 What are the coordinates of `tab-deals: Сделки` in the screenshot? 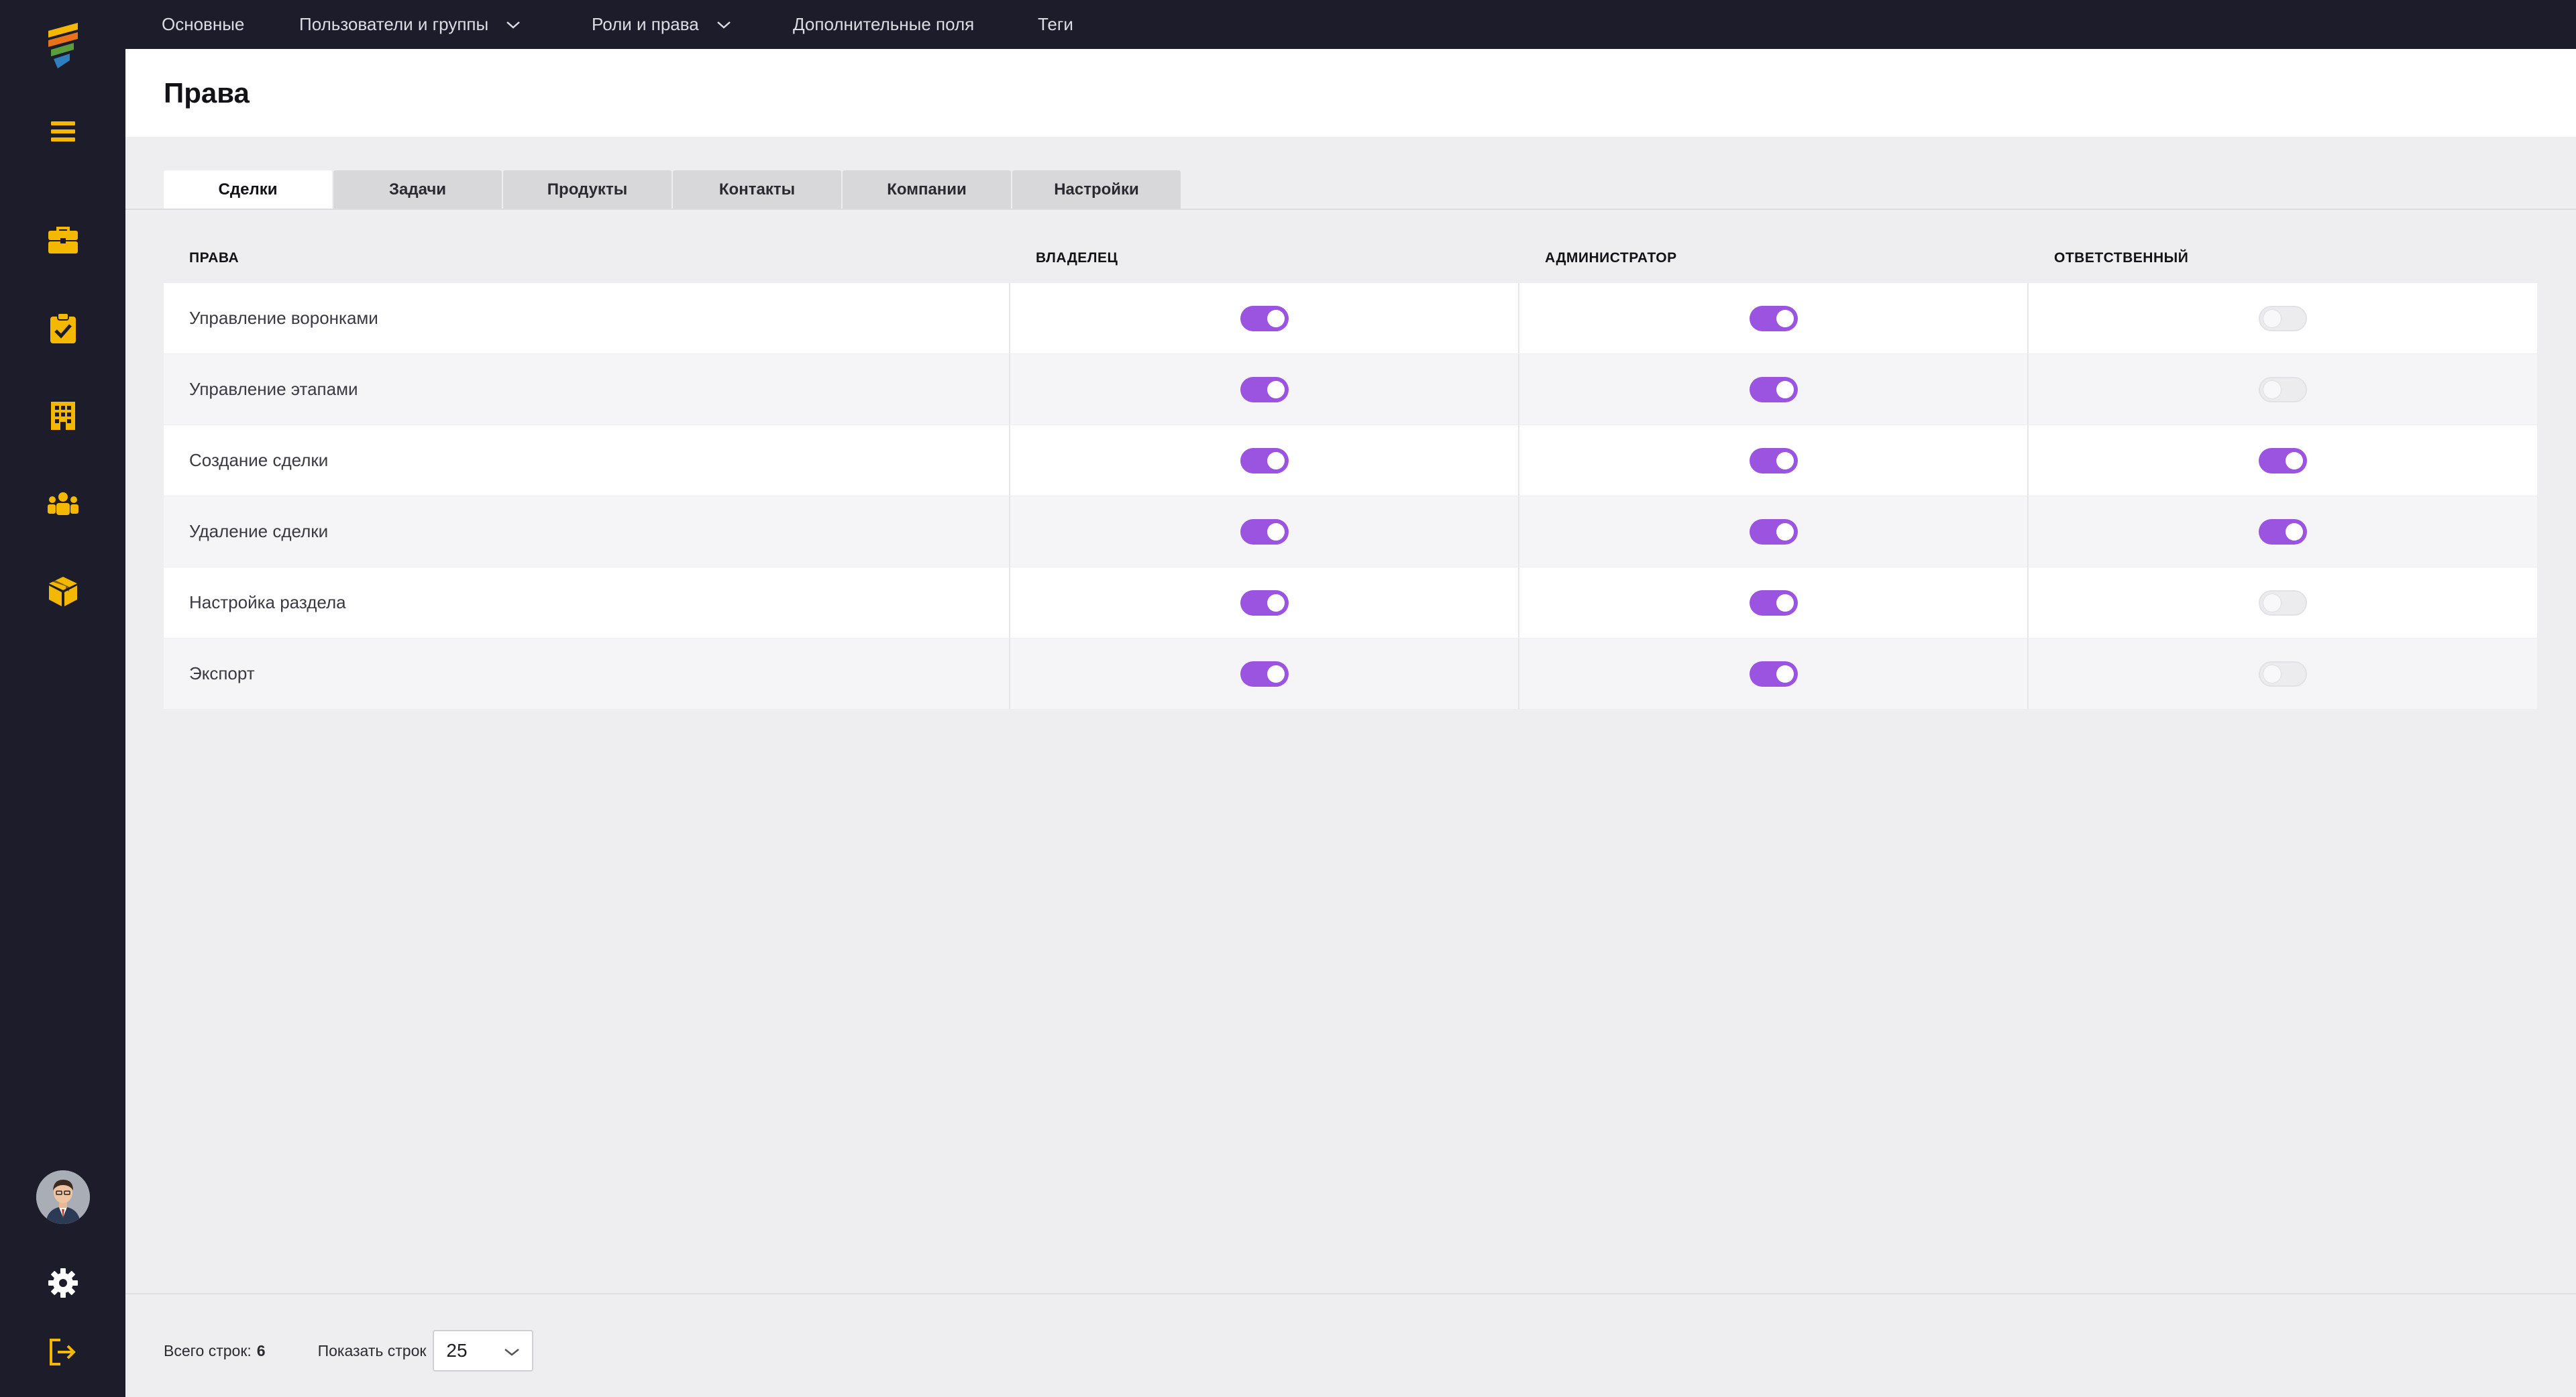 It's located at (248, 189).